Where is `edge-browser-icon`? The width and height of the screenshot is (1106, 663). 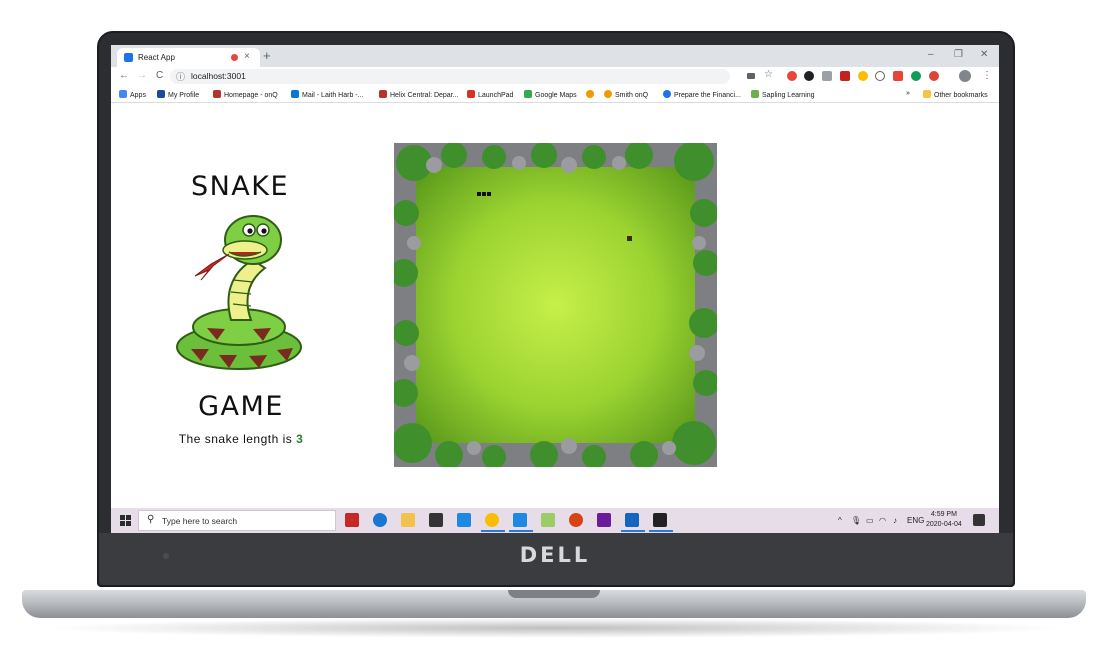
edge-browser-icon is located at coordinates (380, 520).